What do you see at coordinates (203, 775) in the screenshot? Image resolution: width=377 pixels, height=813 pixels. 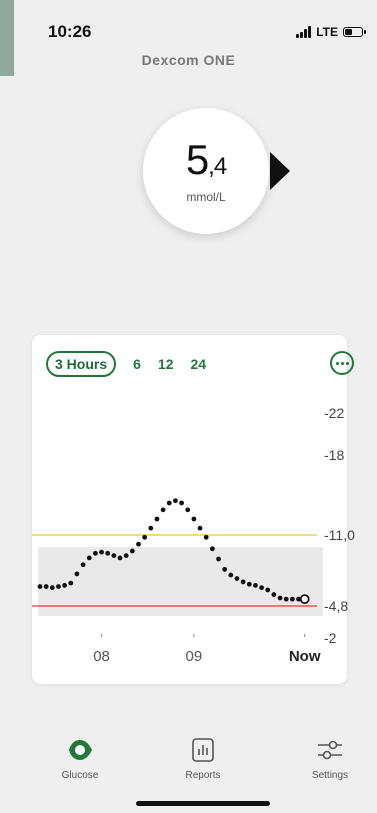 I see `tab-reports-label: Reports` at bounding box center [203, 775].